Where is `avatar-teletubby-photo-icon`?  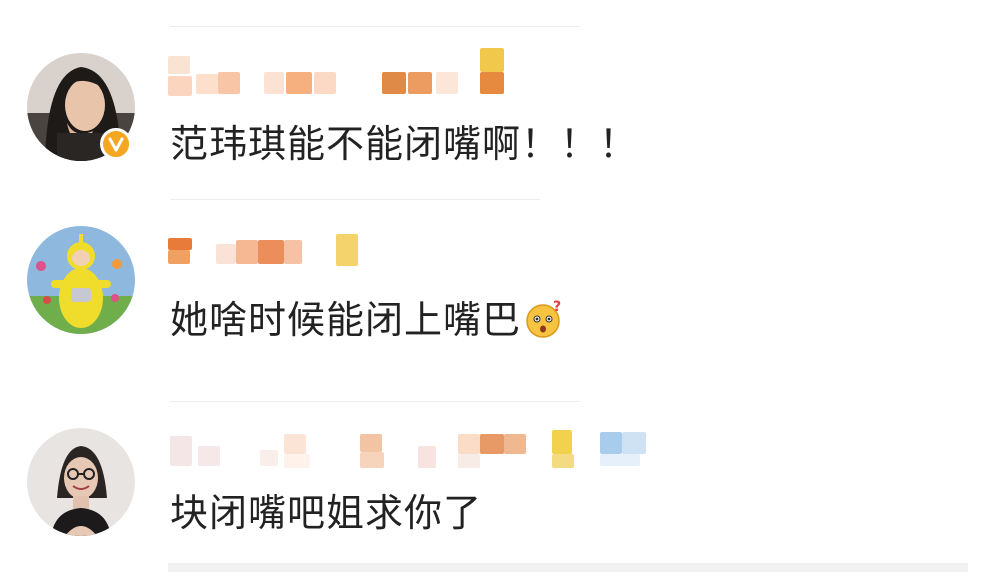 avatar-teletubby-photo-icon is located at coordinates (81, 280).